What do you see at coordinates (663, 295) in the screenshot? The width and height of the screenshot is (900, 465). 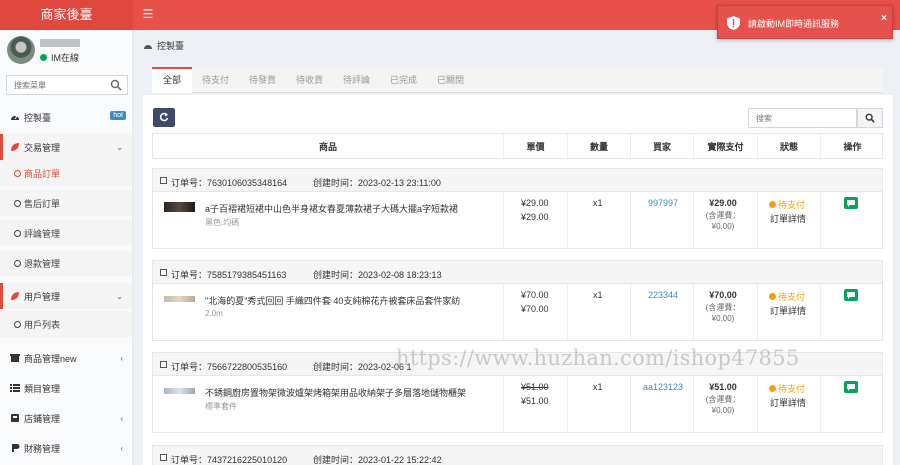 I see `buyer-link: 223344` at bounding box center [663, 295].